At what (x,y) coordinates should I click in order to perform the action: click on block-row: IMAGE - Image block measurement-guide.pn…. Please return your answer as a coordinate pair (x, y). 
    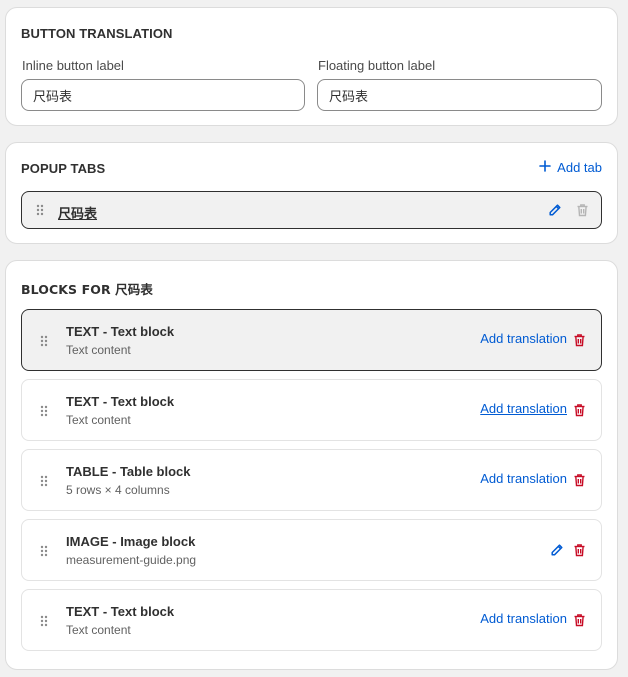
    Looking at the image, I should click on (311, 550).